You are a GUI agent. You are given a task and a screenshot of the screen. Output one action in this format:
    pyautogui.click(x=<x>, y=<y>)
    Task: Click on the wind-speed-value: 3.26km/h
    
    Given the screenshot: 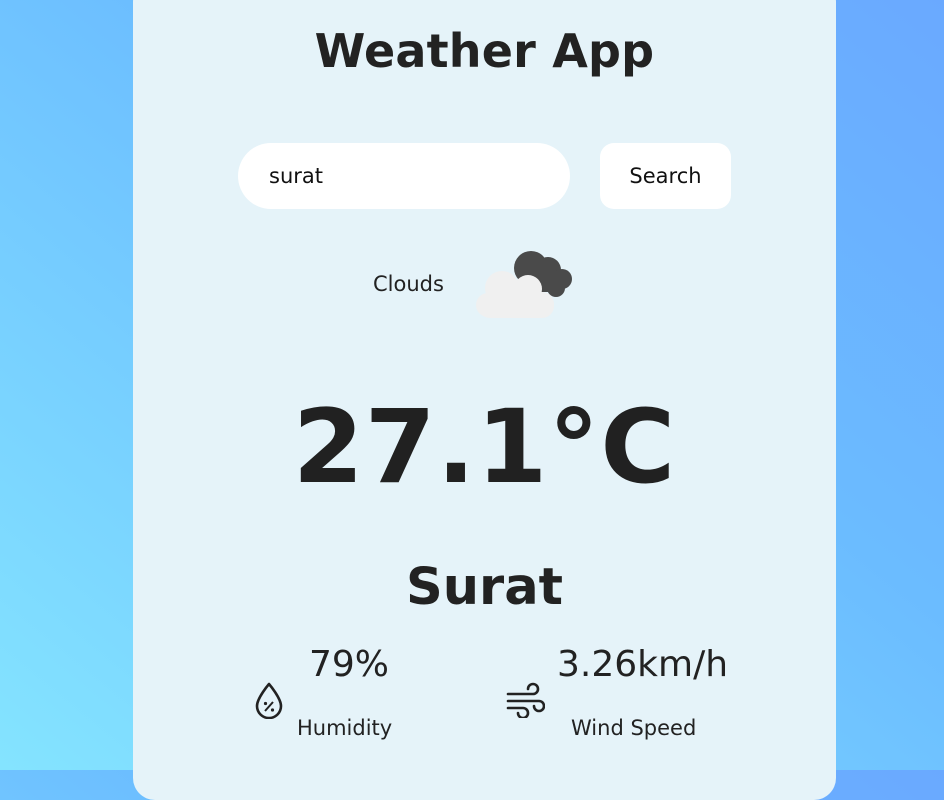 What is the action you would take?
    pyautogui.click(x=643, y=664)
    